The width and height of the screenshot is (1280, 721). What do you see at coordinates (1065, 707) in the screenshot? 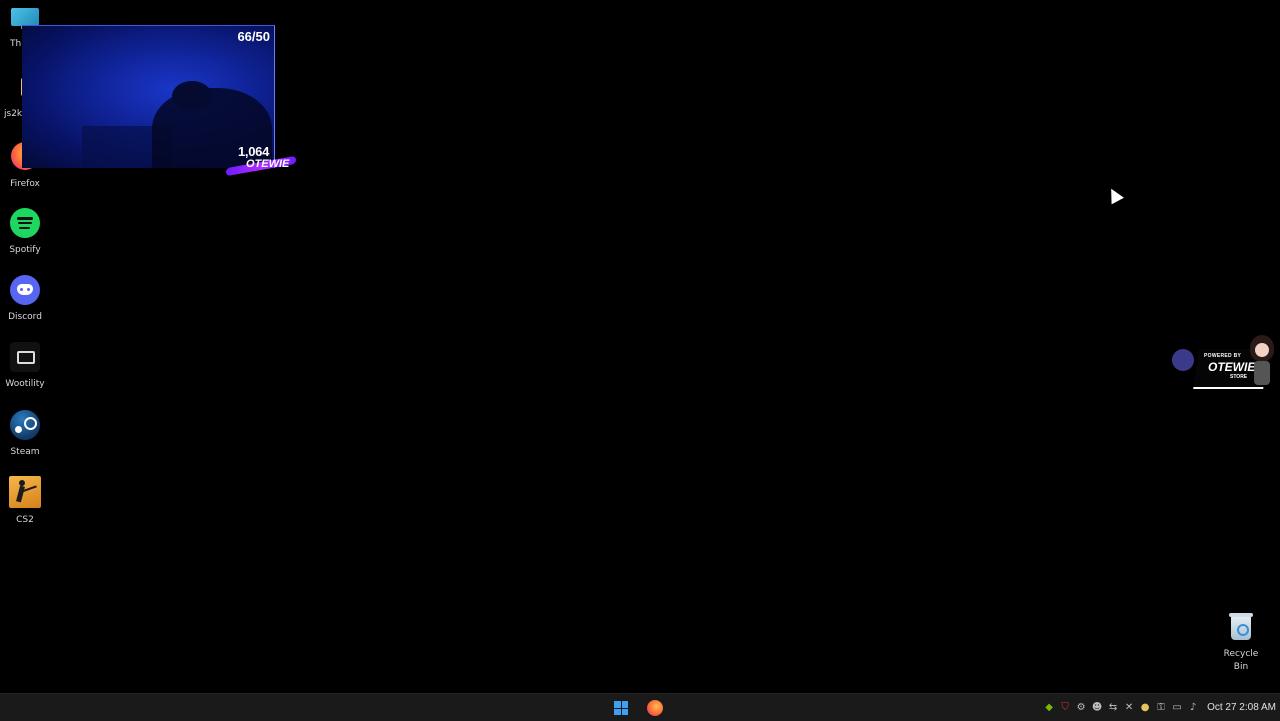
I see `shield-icon: ⛉` at bounding box center [1065, 707].